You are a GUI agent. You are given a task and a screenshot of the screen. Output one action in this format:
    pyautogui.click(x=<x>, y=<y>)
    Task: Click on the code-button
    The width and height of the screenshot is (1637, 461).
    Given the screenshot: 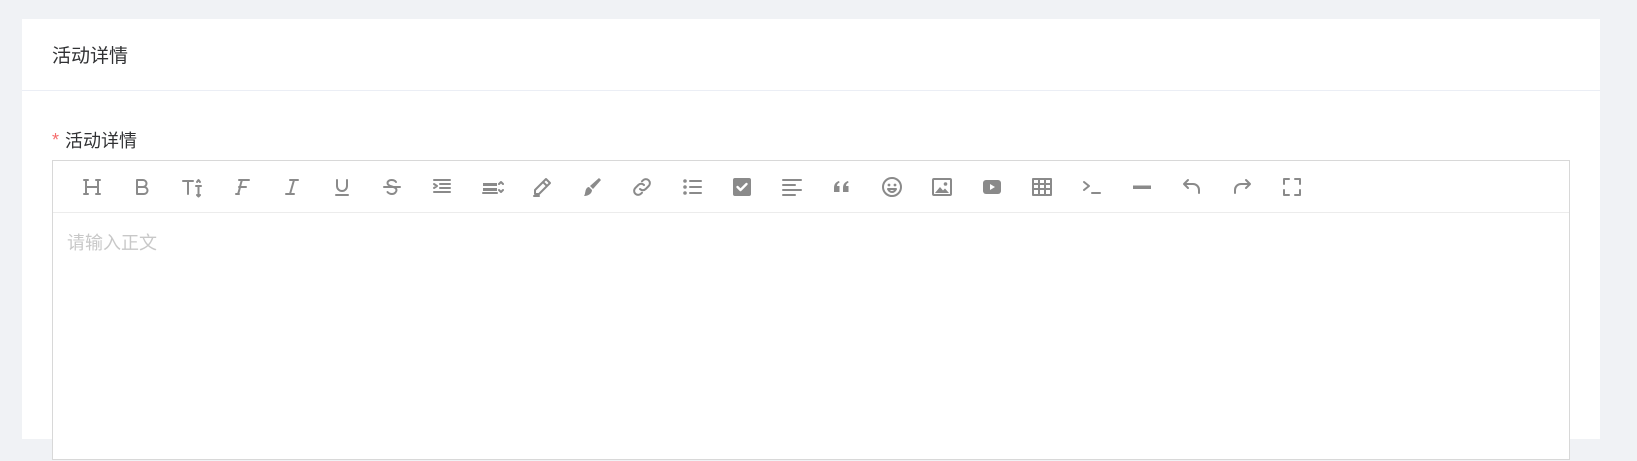 What is the action you would take?
    pyautogui.click(x=1092, y=187)
    